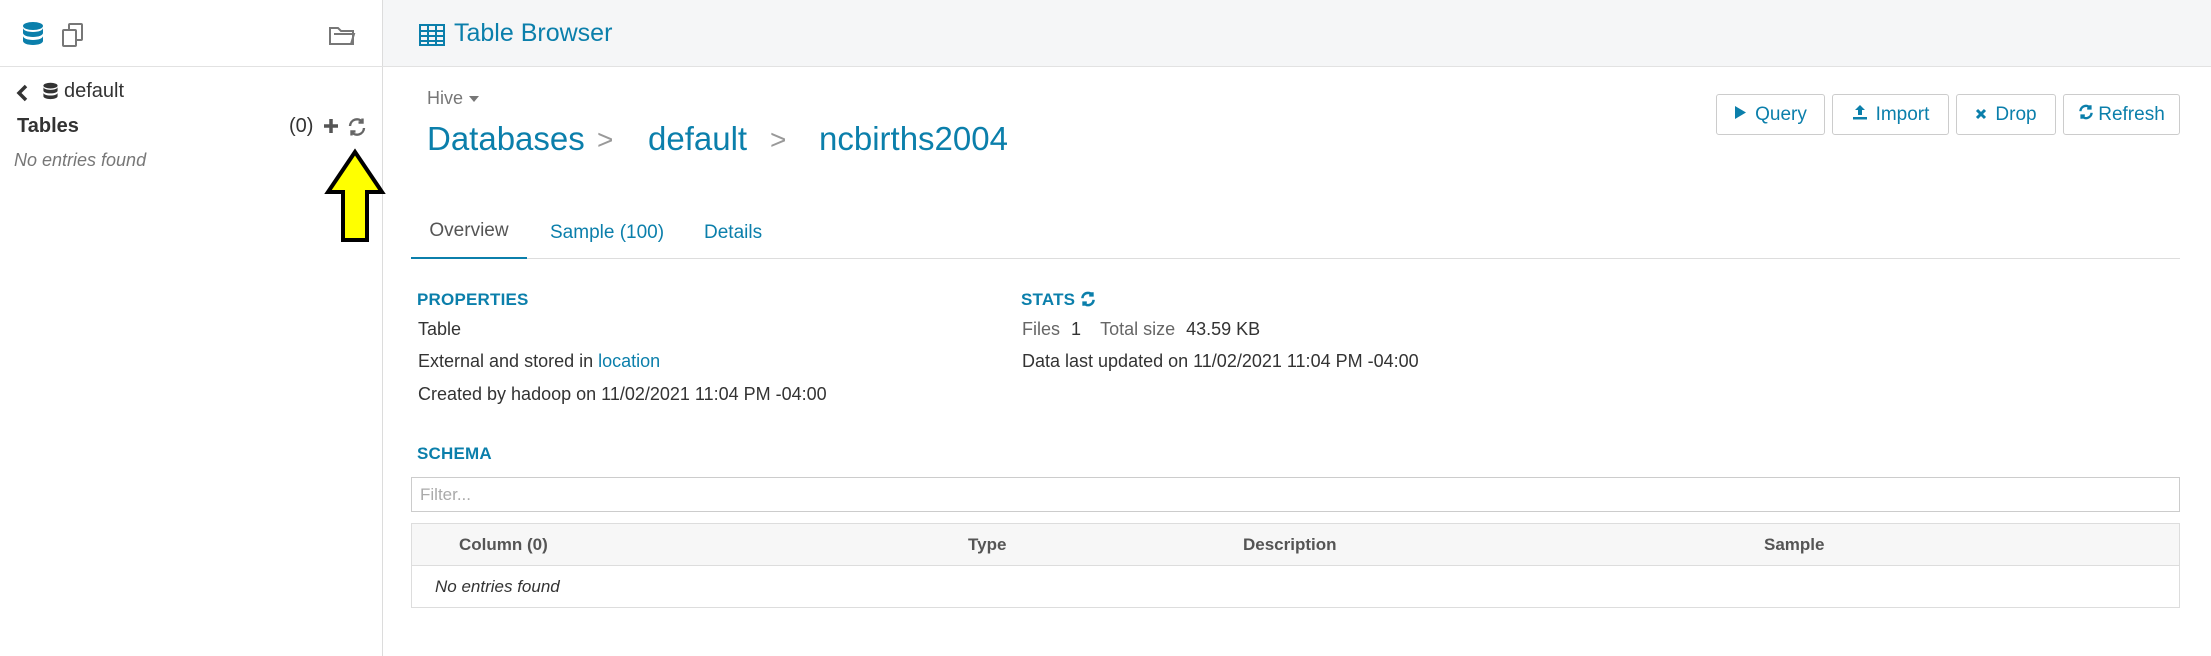 The image size is (2211, 656). Describe the element at coordinates (1295, 258) in the screenshot. I see `tabs-underline` at that location.